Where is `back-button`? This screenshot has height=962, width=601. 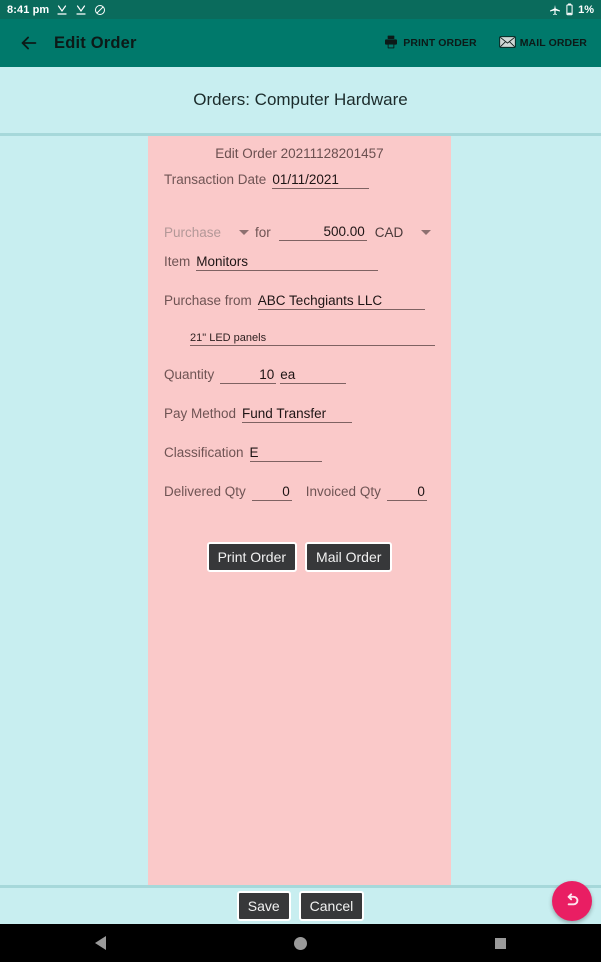 back-button is located at coordinates (29, 43).